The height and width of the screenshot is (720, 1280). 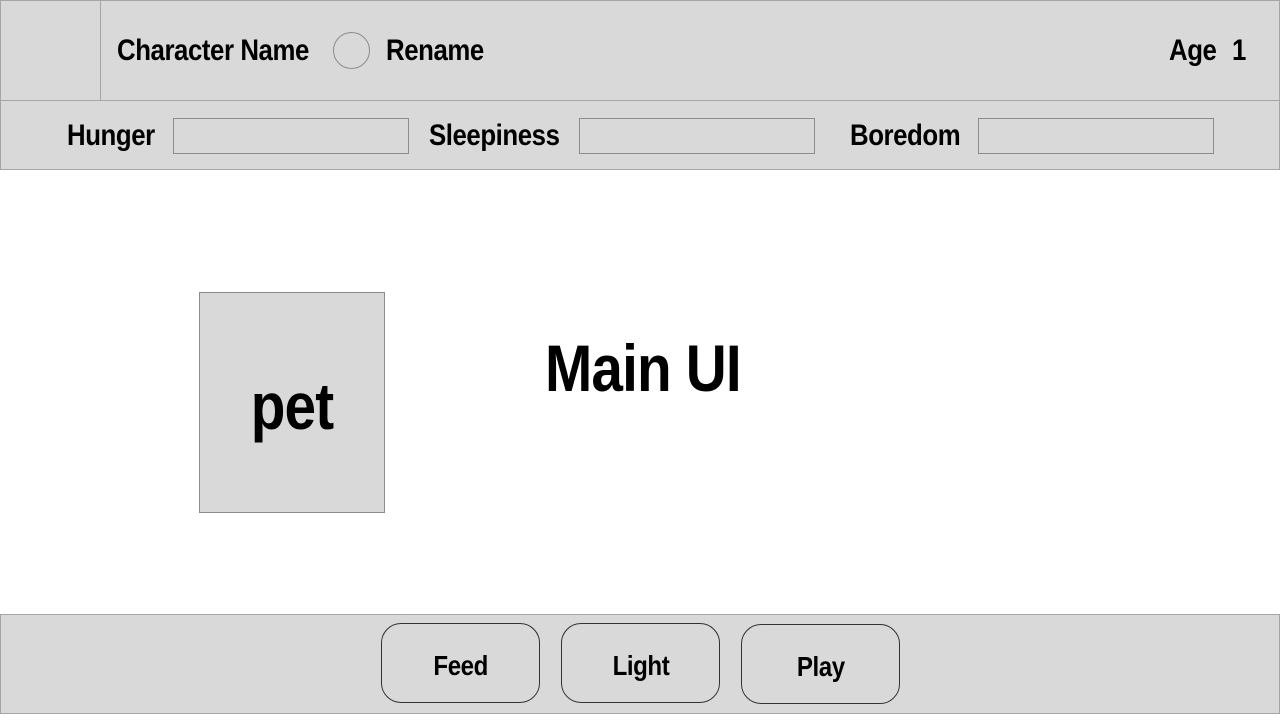 What do you see at coordinates (213, 50) in the screenshot?
I see `character-name: Character Name` at bounding box center [213, 50].